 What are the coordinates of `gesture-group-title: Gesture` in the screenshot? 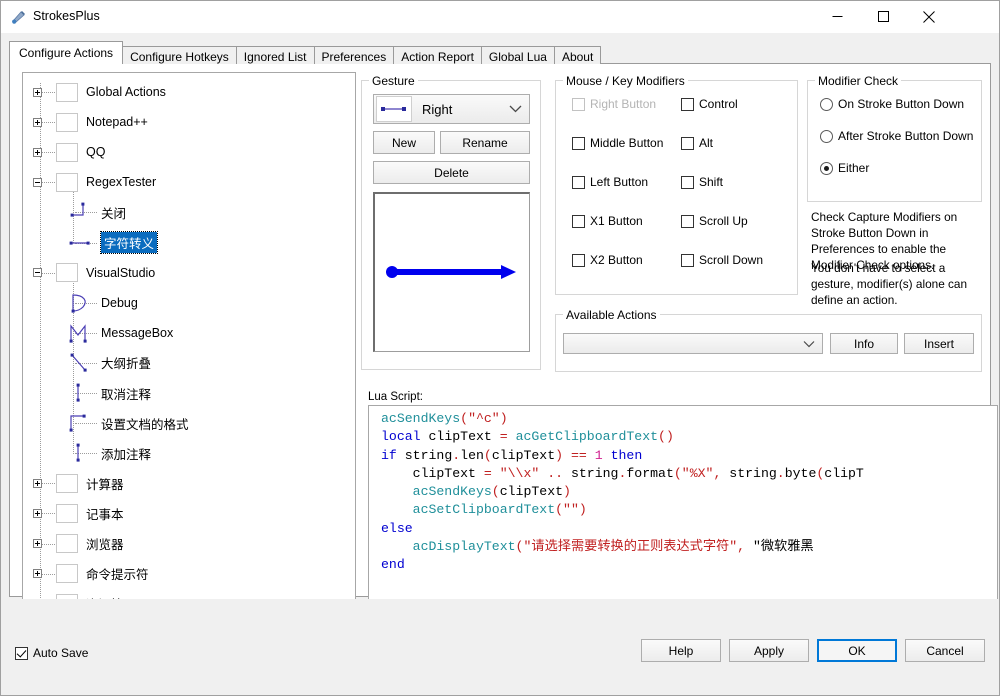 It's located at (393, 81).